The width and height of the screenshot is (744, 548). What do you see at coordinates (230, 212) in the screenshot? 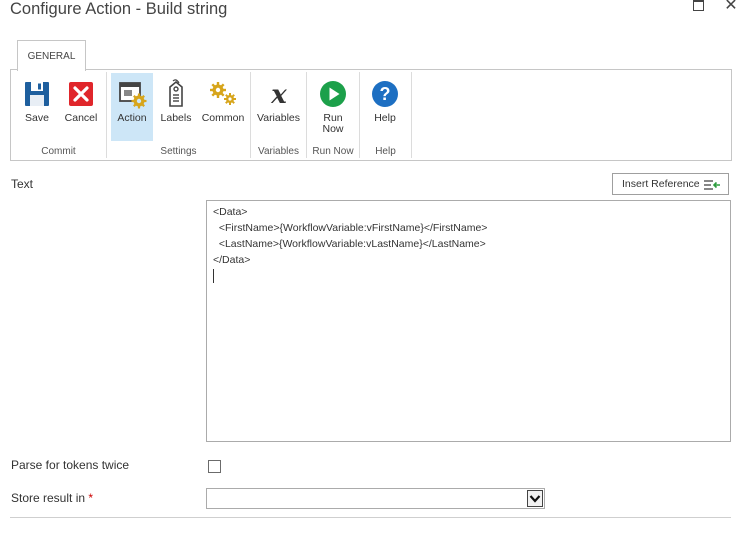
I see `text-line: <Data>` at bounding box center [230, 212].